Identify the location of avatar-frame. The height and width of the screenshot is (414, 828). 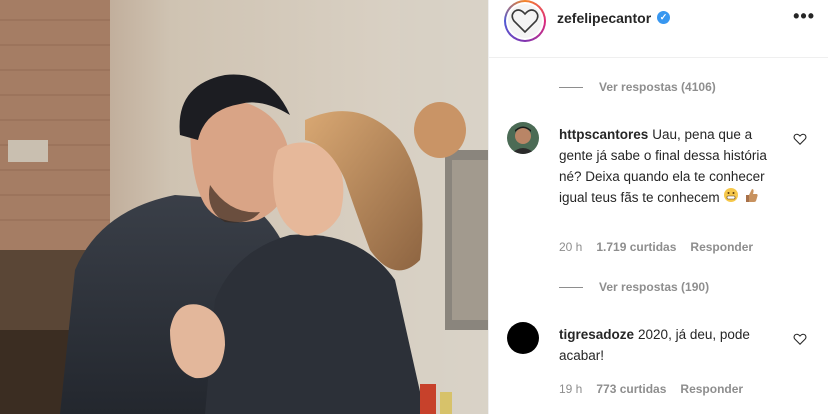
(525, 21).